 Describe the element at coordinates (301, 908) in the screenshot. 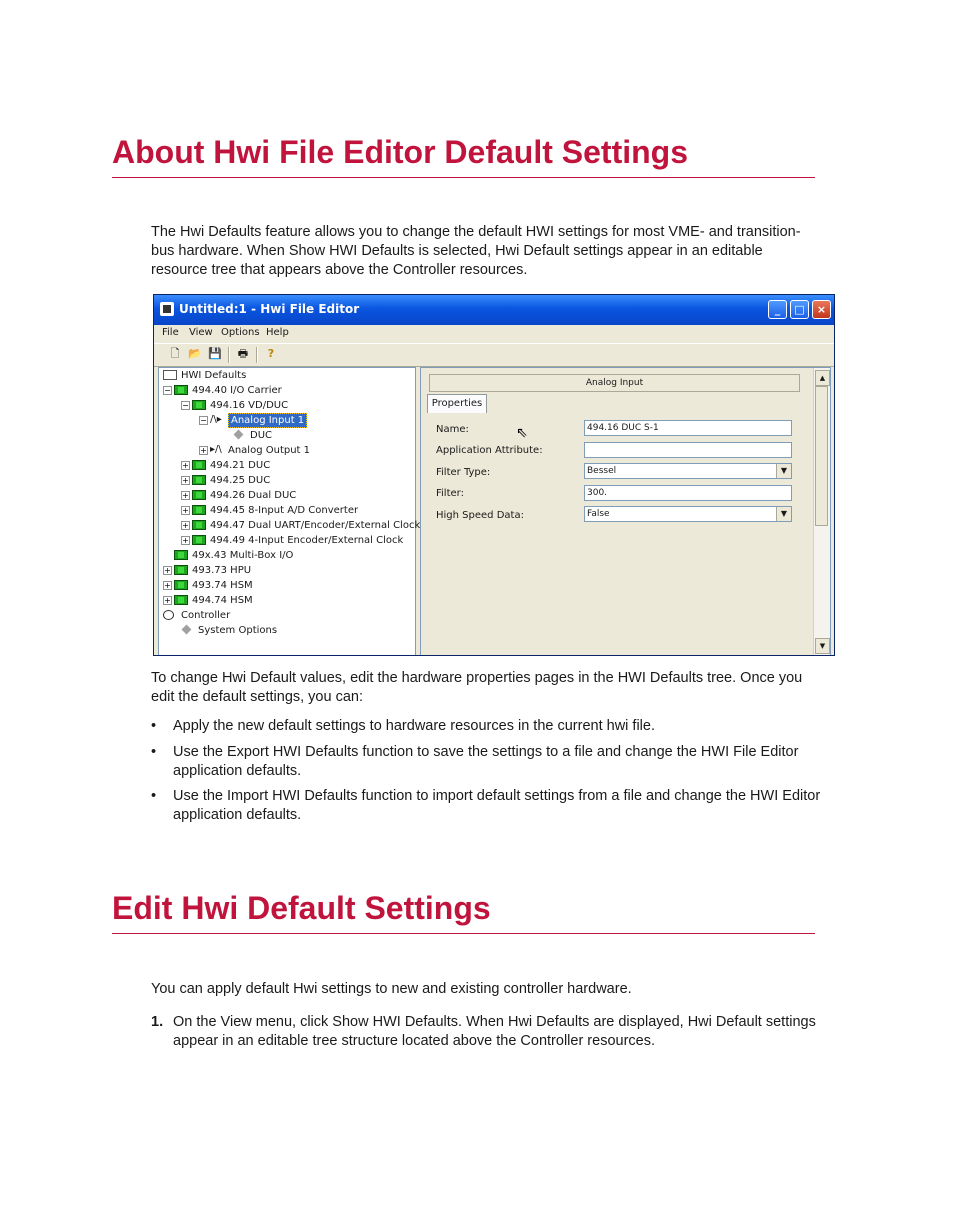

I see `section-heading-edit: Edit Hwi Default Settings` at that location.